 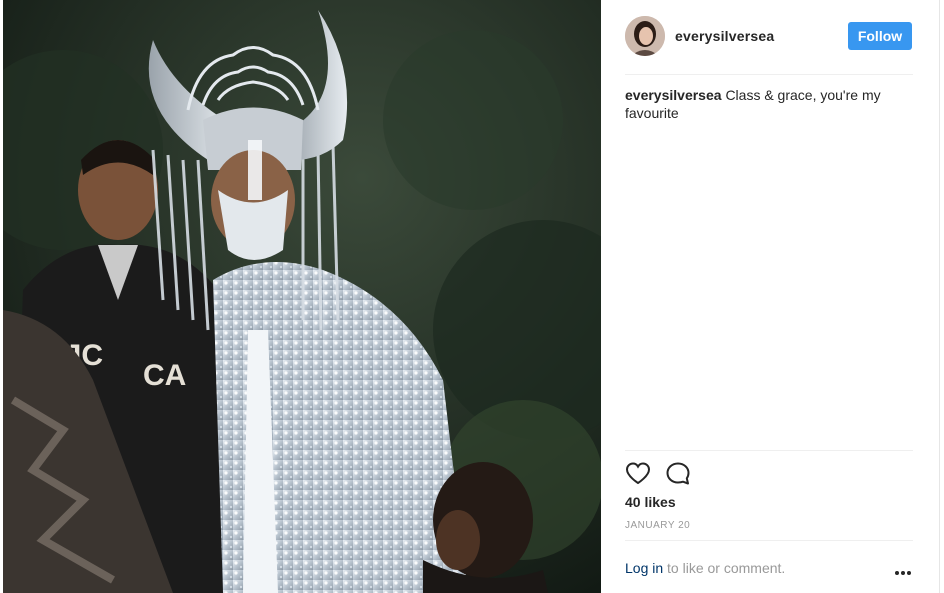 I want to click on frame-border, so click(x=939, y=296).